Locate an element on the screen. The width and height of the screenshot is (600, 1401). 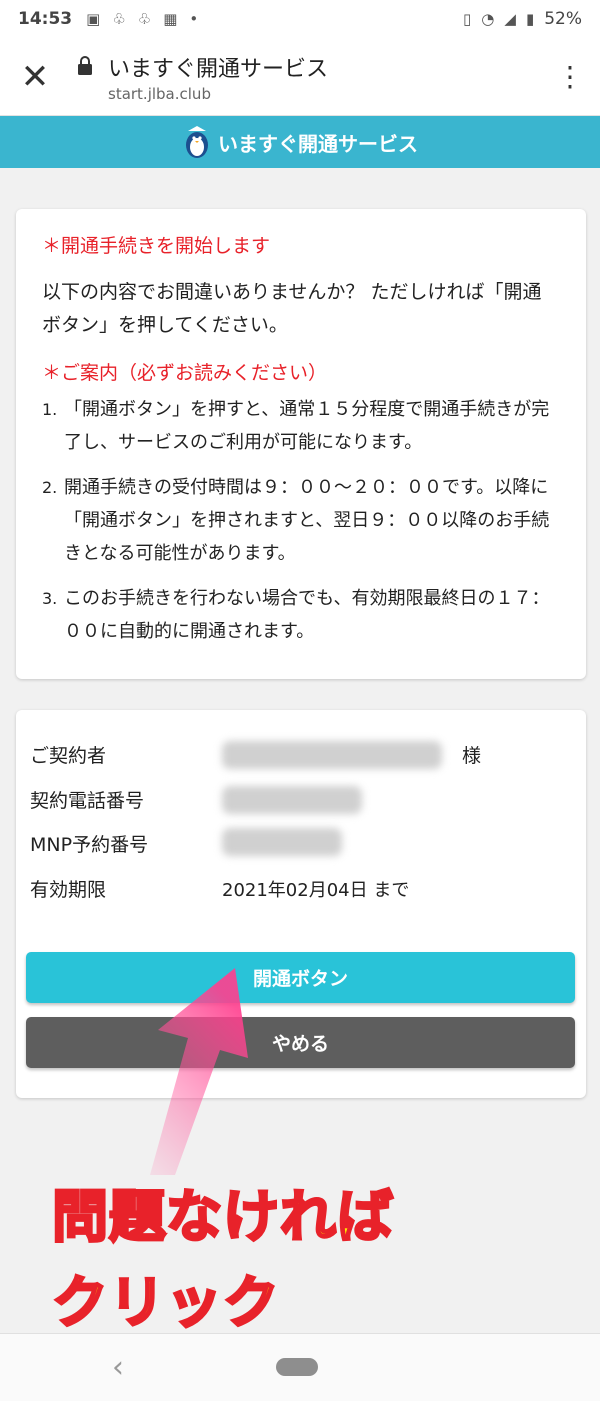
list-number: 2. is located at coordinates (50, 487).